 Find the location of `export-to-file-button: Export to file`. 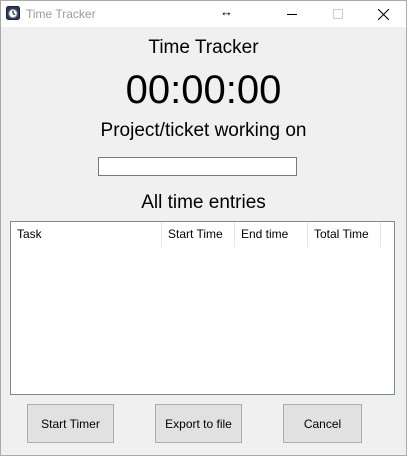

export-to-file-button: Export to file is located at coordinates (198, 423).